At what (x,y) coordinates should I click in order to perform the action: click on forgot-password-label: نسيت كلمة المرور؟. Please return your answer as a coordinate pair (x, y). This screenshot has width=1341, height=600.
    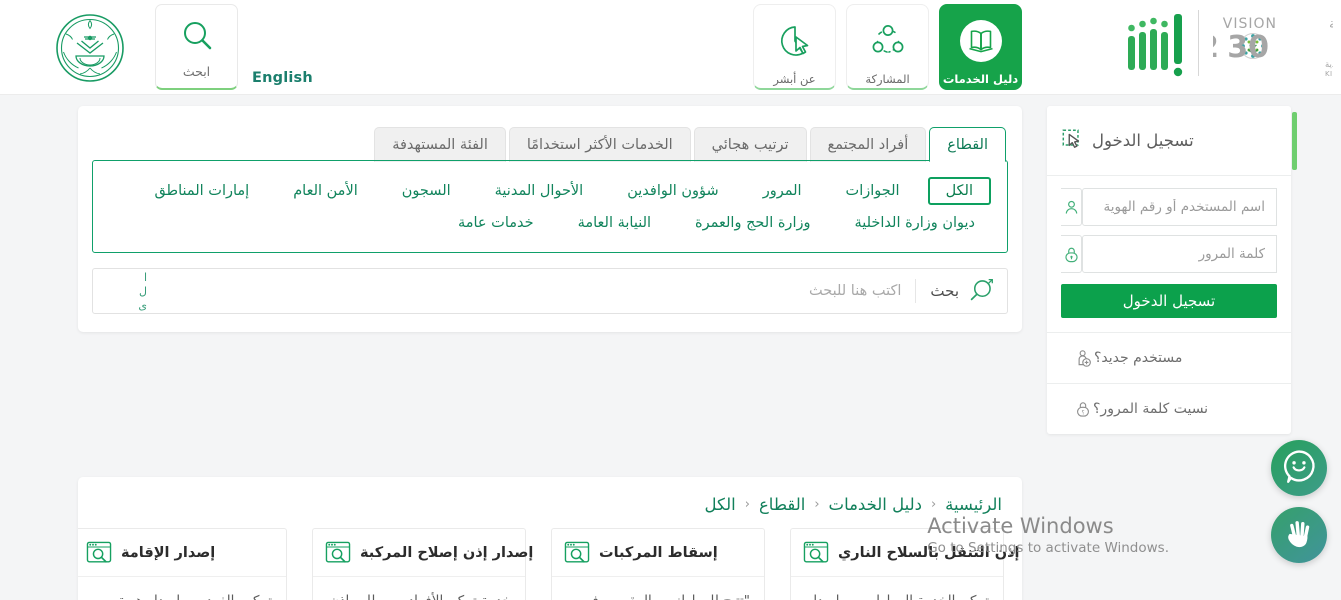
    Looking at the image, I should click on (1151, 409).